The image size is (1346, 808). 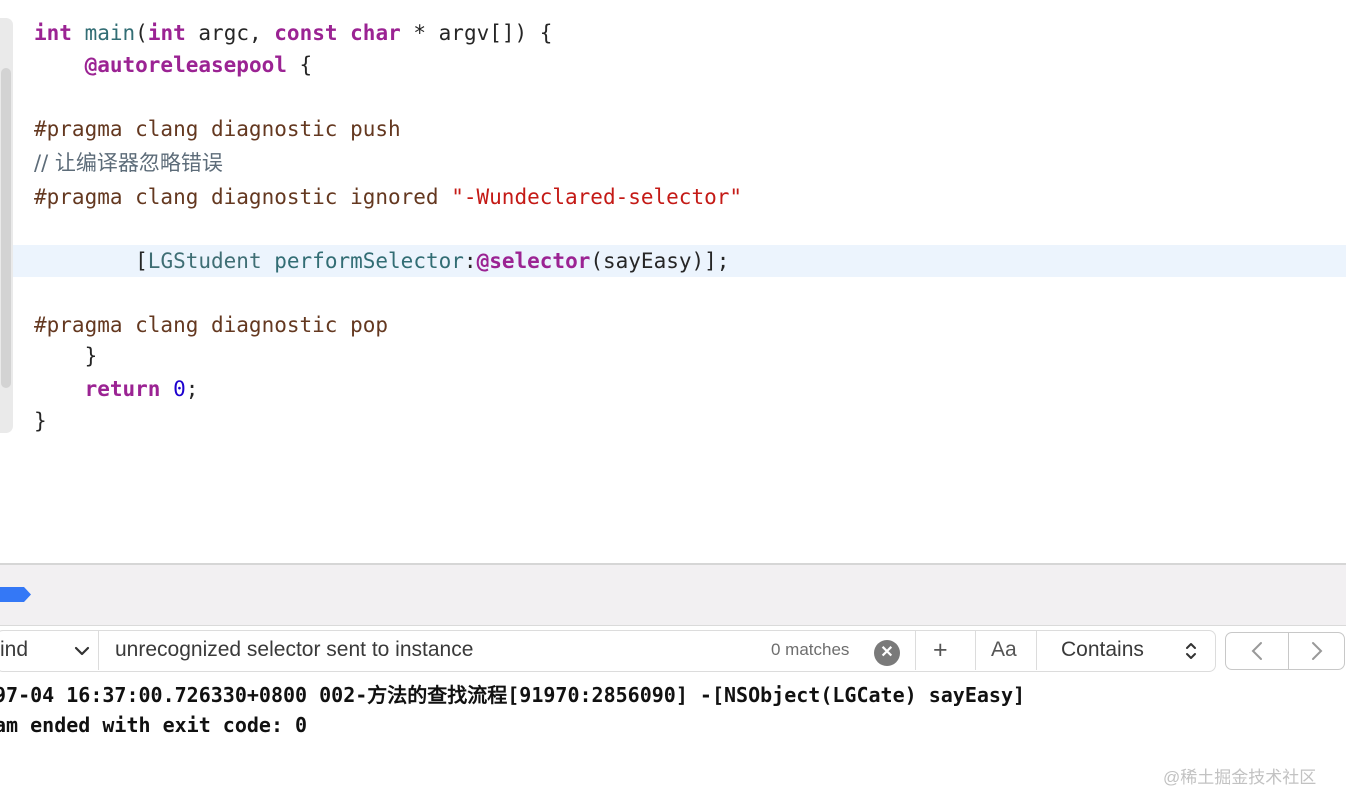 I want to click on code-text: :, so click(x=470, y=261).